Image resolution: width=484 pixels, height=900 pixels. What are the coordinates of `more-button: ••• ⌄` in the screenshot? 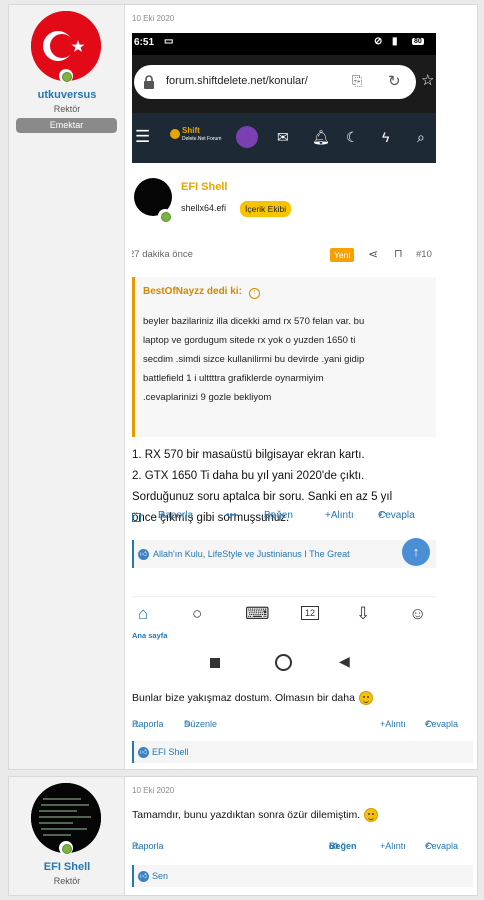 It's located at (231, 515).